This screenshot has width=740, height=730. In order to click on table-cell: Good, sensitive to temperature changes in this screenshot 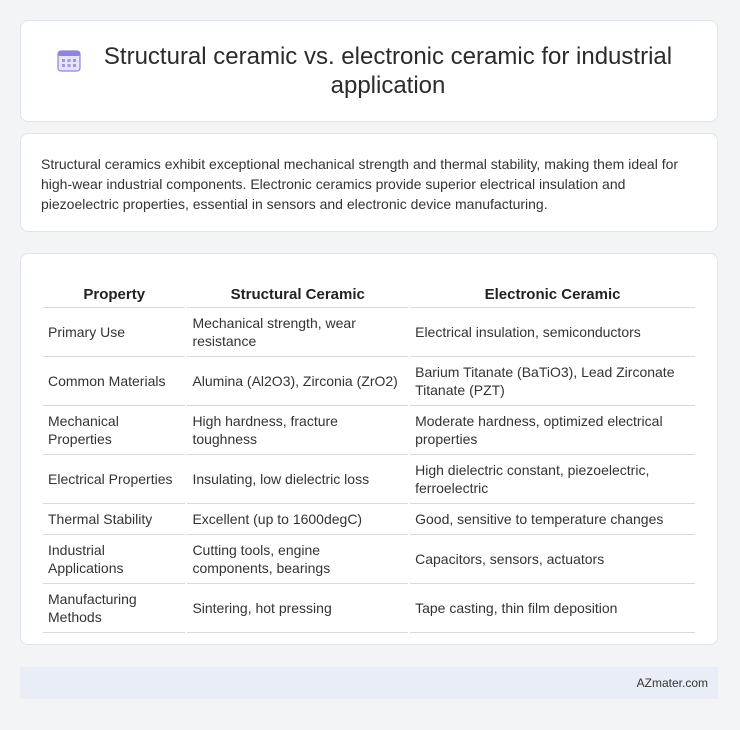, I will do `click(552, 519)`.